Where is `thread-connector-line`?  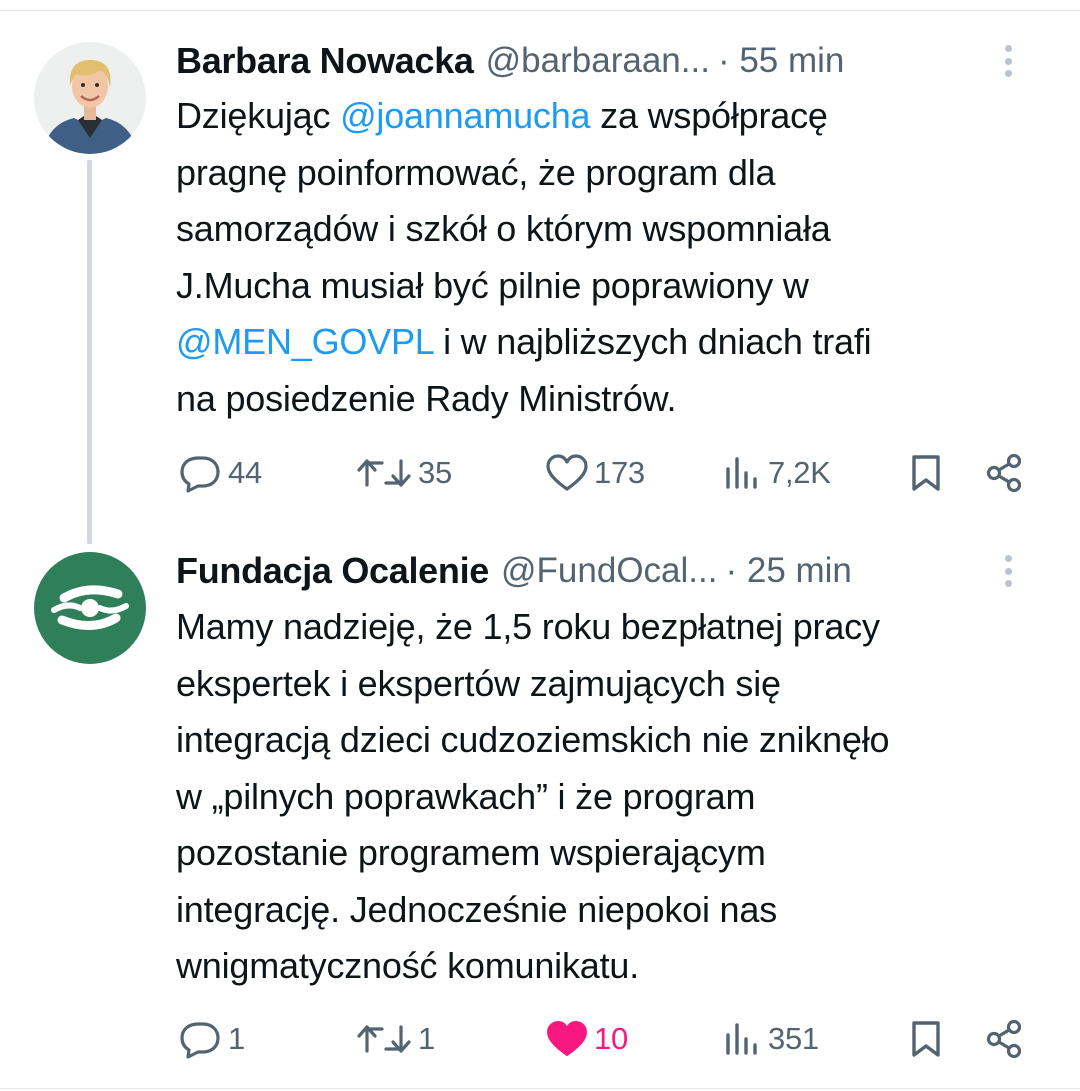
thread-connector-line is located at coordinates (89, 352).